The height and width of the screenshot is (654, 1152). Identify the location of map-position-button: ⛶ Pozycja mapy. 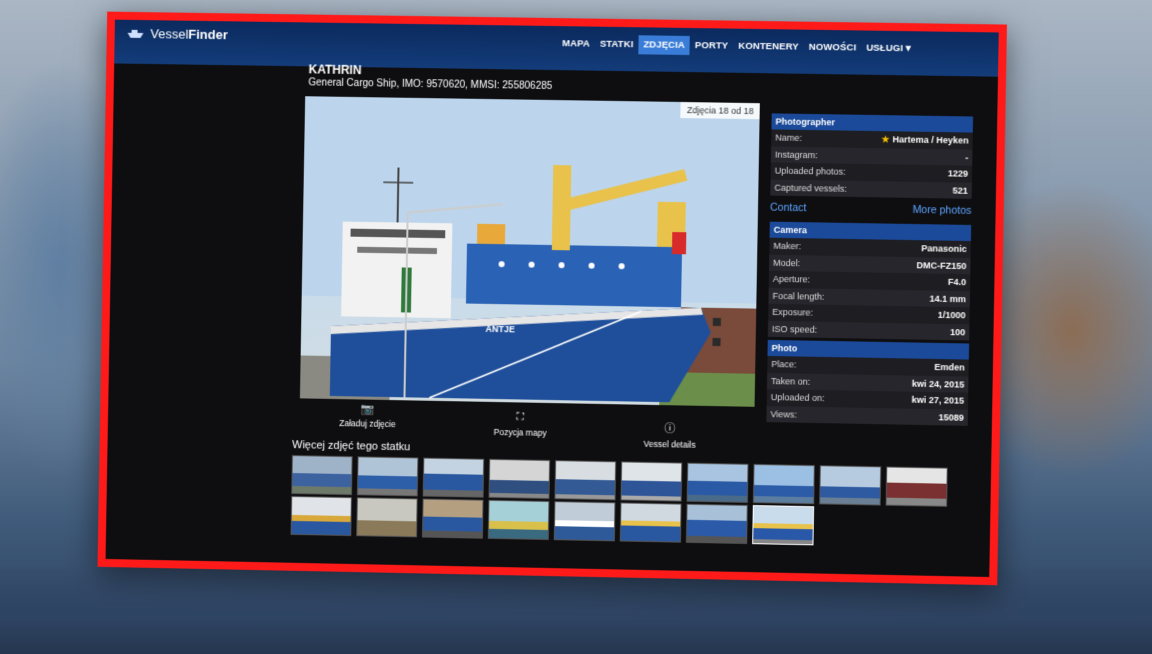
(520, 424).